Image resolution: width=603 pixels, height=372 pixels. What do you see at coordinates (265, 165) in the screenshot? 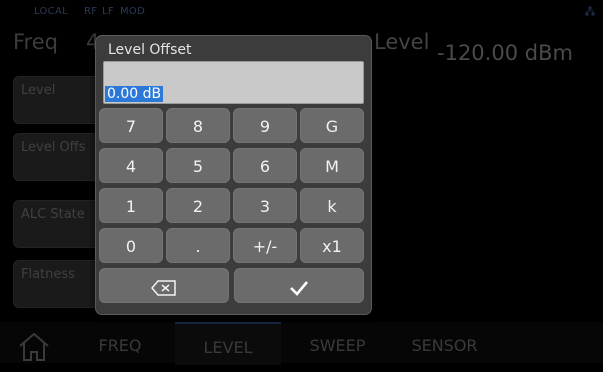
I see `key-6: 6` at bounding box center [265, 165].